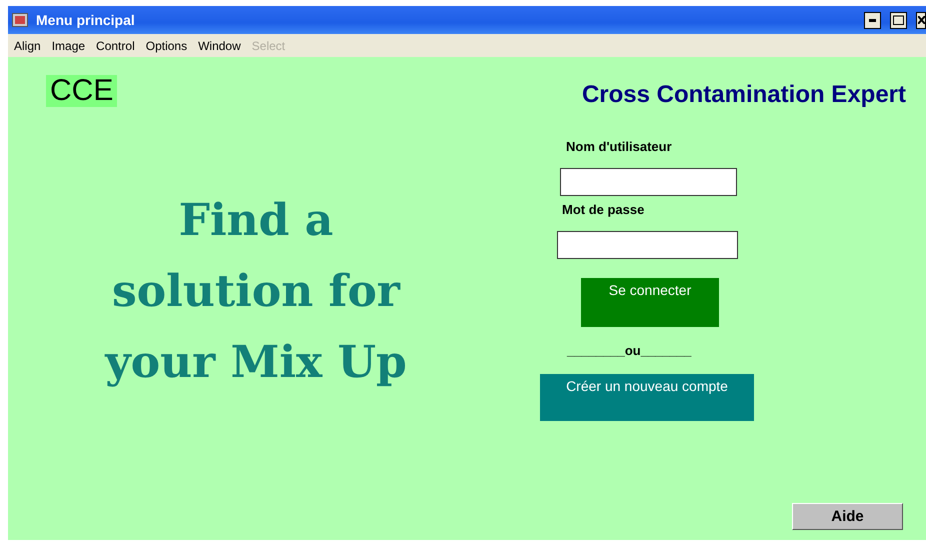  I want to click on minimize-button, so click(872, 20).